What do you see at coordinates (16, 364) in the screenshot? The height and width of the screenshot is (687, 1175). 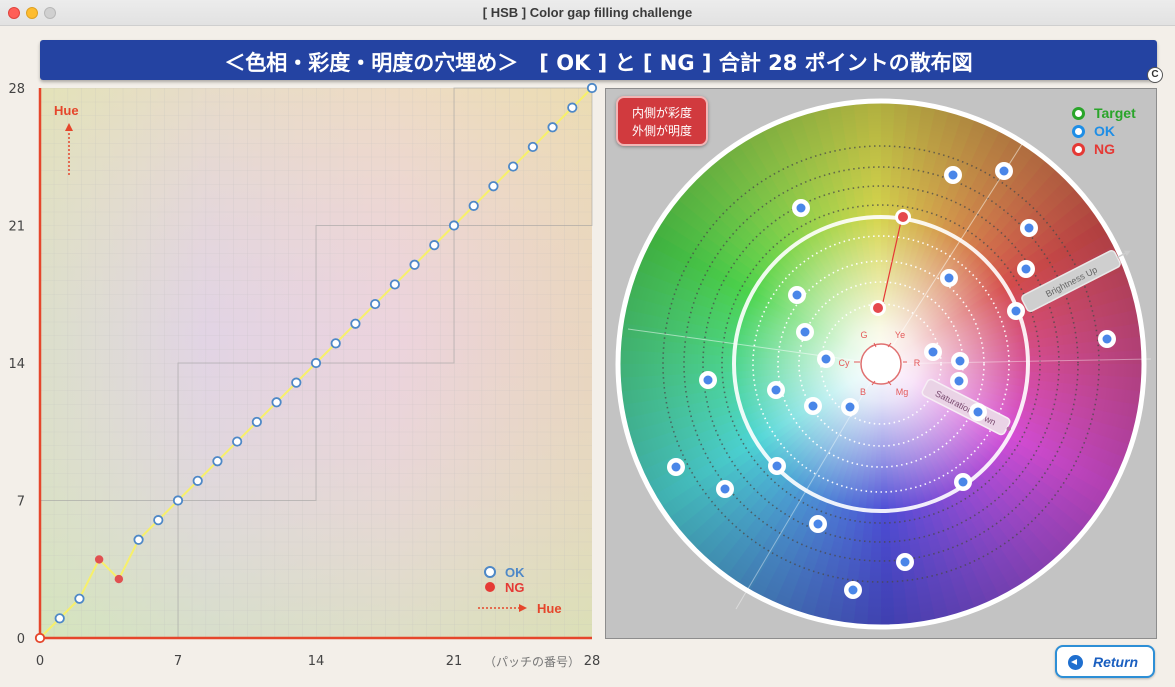 I see `y-tick-label: 14` at bounding box center [16, 364].